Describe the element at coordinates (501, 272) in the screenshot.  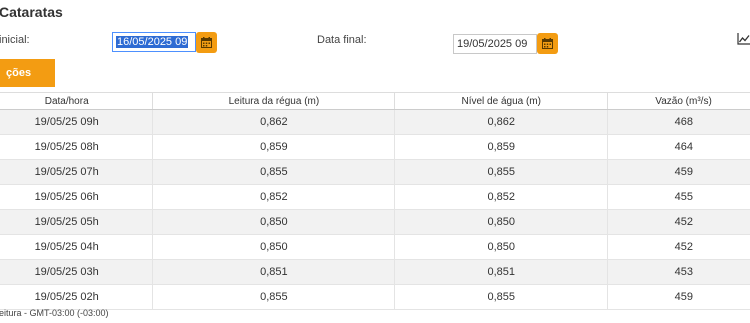
I see `cell-water-level: 0,851` at that location.